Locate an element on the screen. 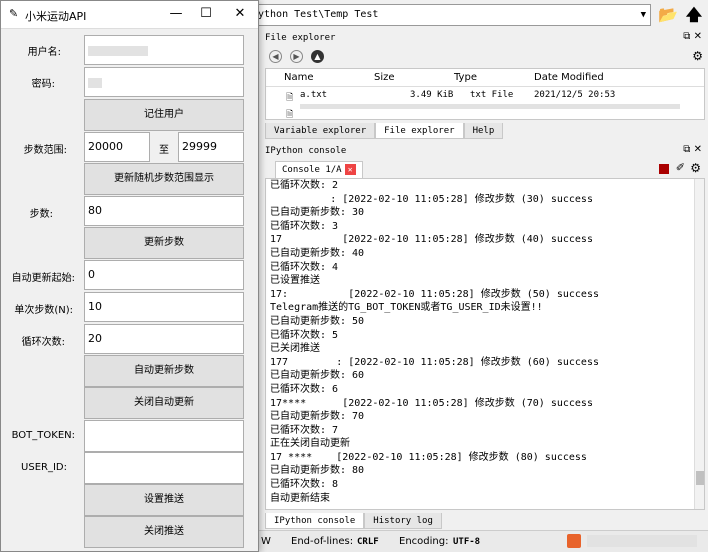  back-icon: ◀ is located at coordinates (275, 56).